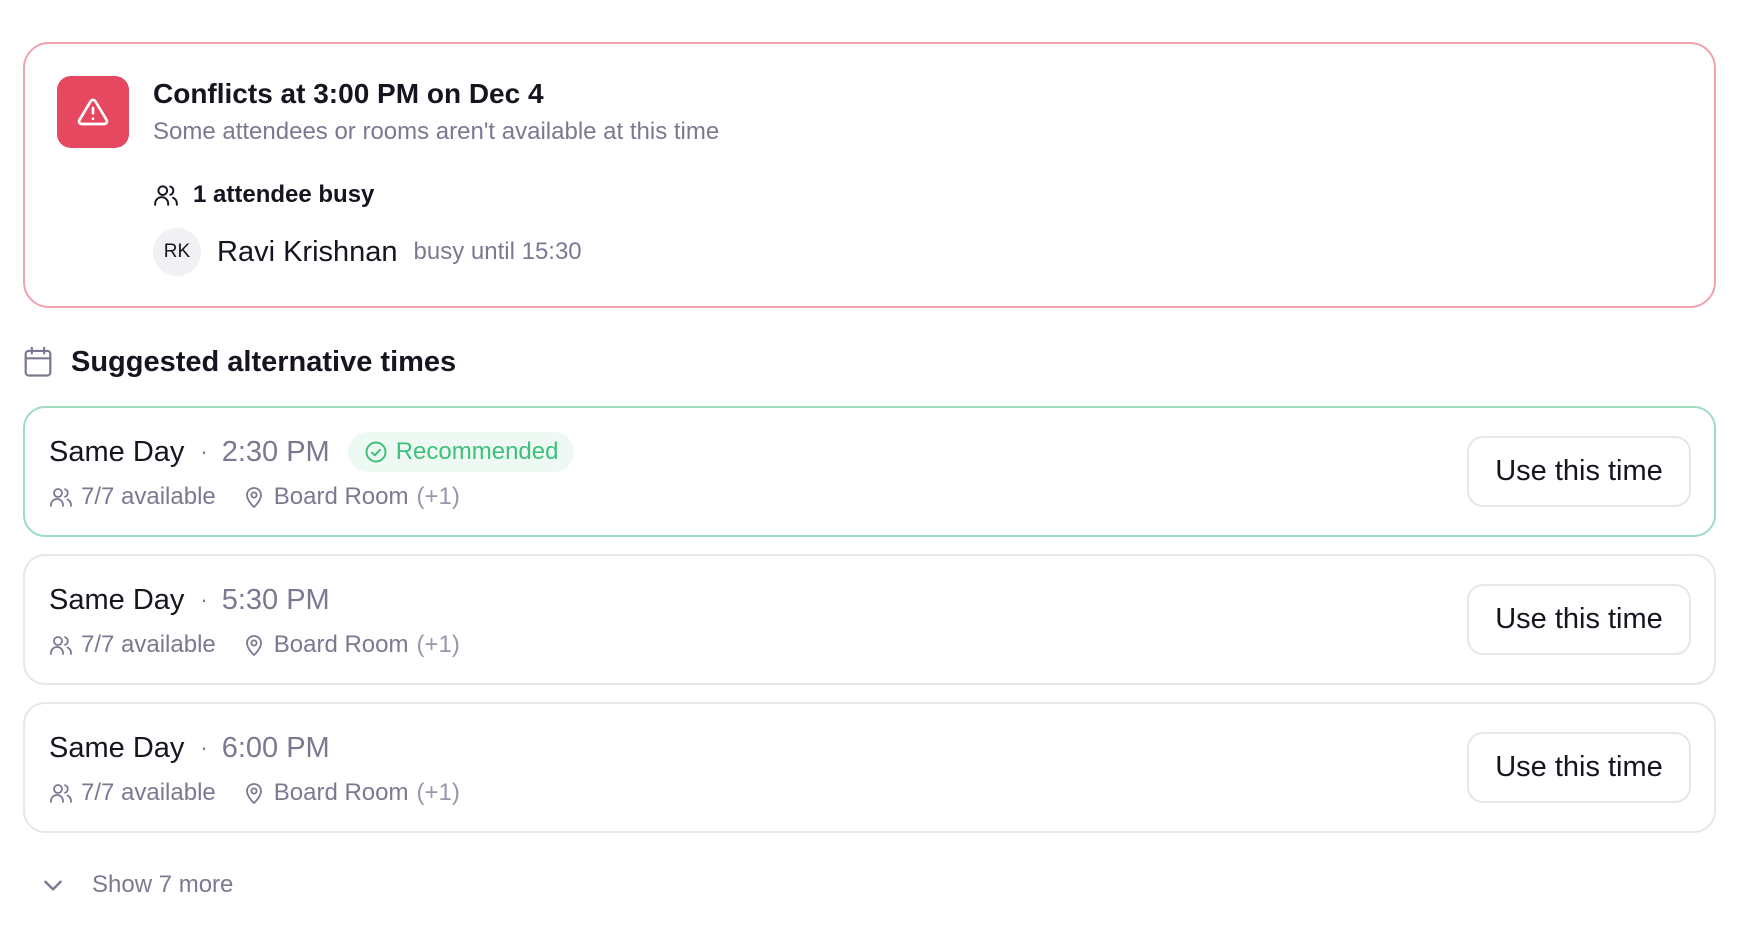 The height and width of the screenshot is (946, 1742). What do you see at coordinates (307, 251) in the screenshot?
I see `attendee-name: Ravi Krishnan` at bounding box center [307, 251].